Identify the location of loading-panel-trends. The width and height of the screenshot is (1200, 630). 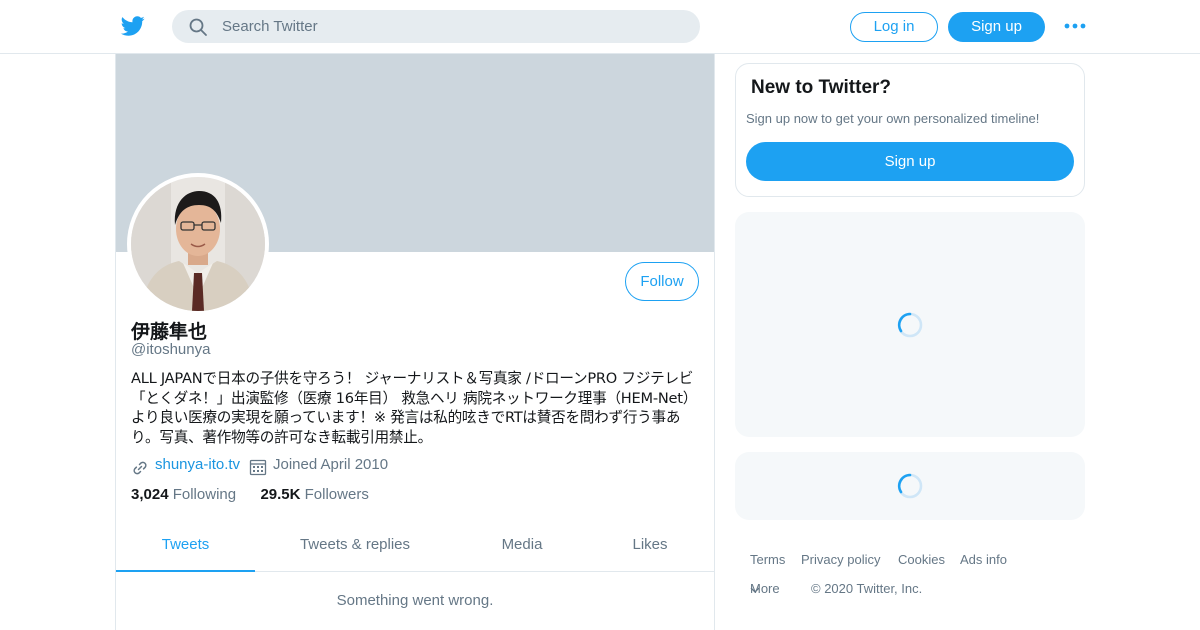
(910, 324).